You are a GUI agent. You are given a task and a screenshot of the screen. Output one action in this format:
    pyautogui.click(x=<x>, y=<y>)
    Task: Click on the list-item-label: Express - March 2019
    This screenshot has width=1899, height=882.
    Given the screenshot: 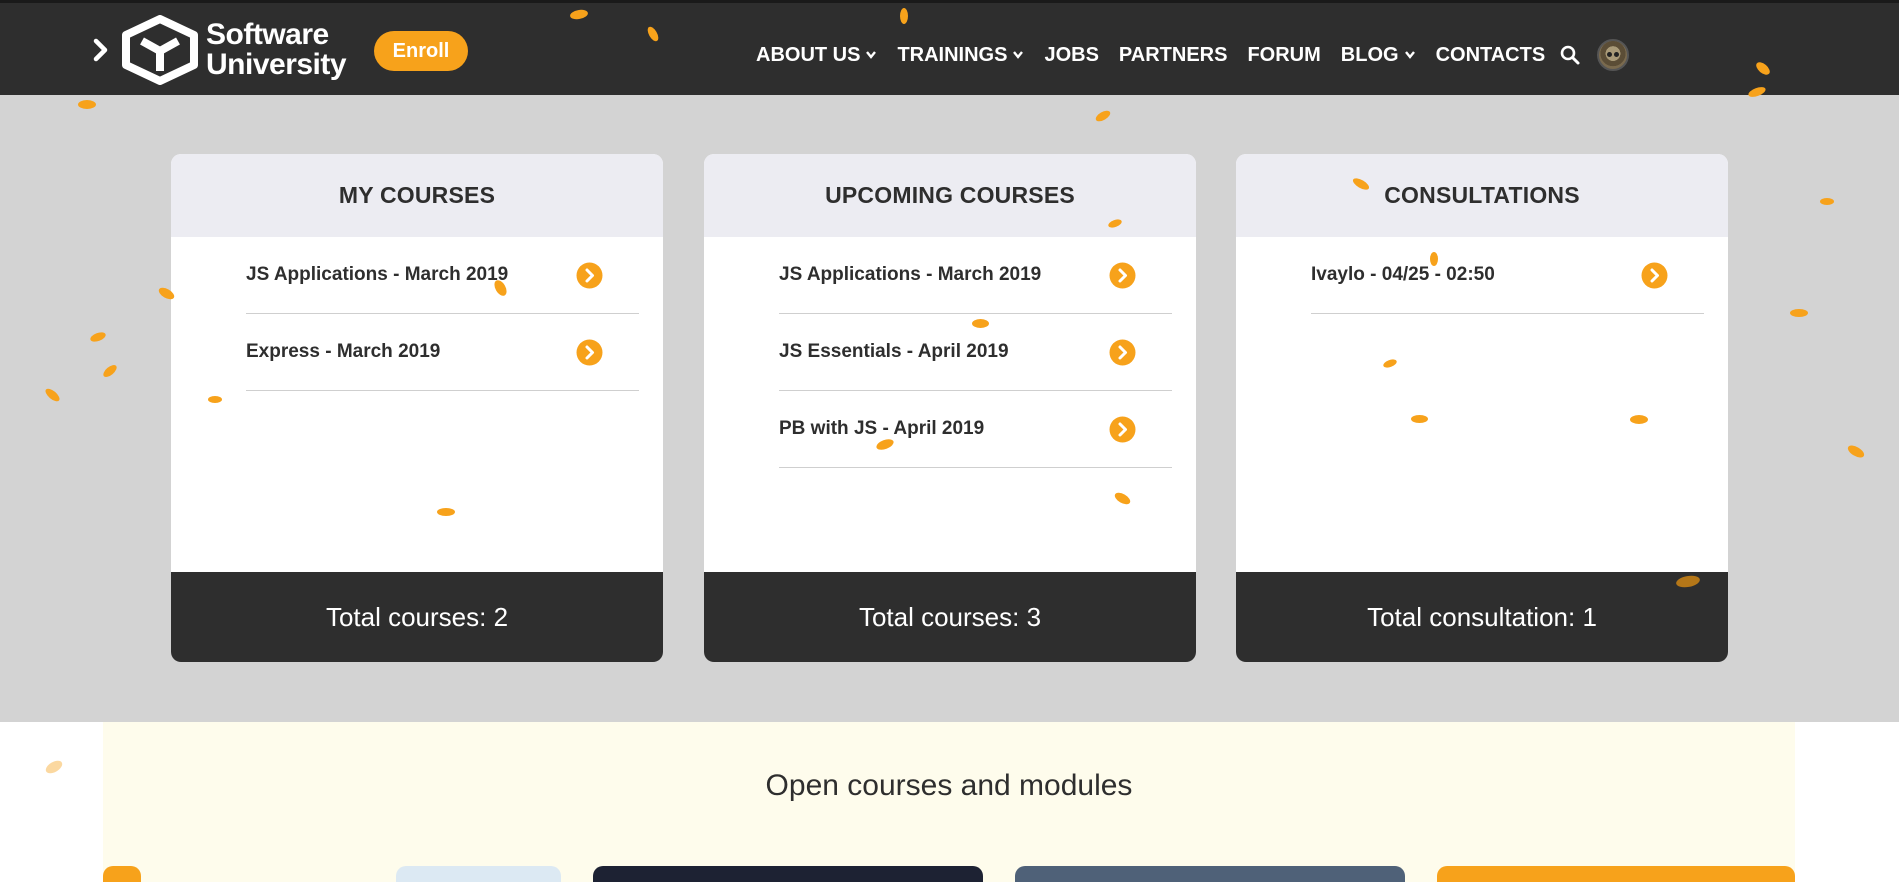 What is the action you would take?
    pyautogui.click(x=343, y=351)
    